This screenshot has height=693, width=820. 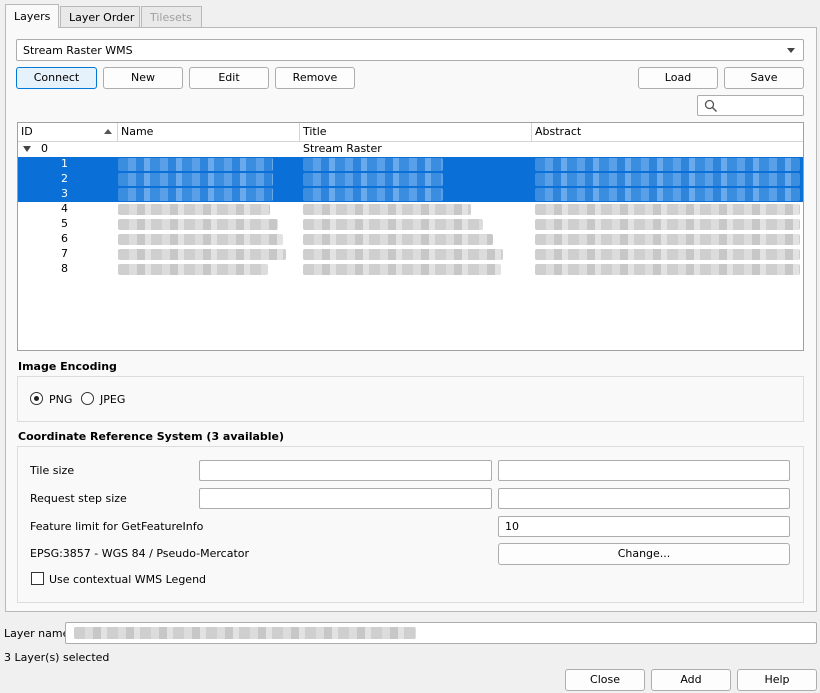 I want to click on tab-layers-label: Layers, so click(x=32, y=16).